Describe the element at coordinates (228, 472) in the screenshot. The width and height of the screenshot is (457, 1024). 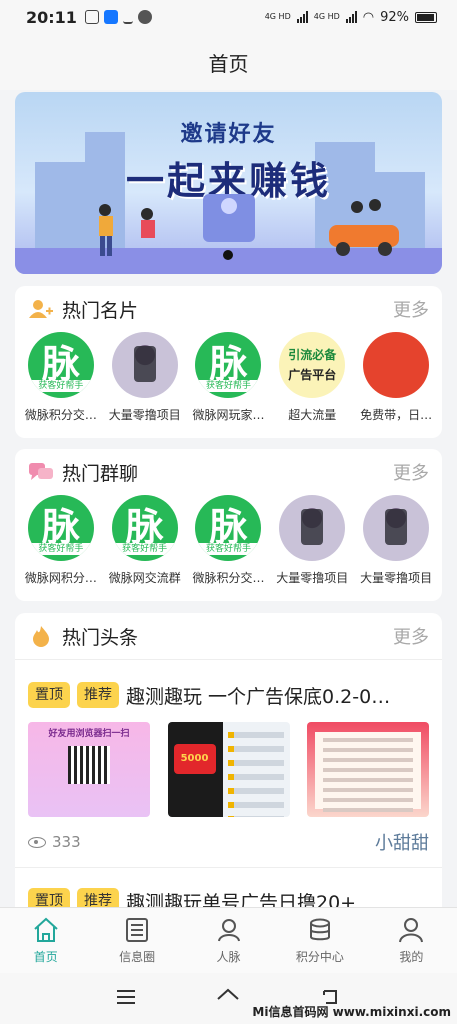
I see `section-header: 热门群聊 更多` at that location.